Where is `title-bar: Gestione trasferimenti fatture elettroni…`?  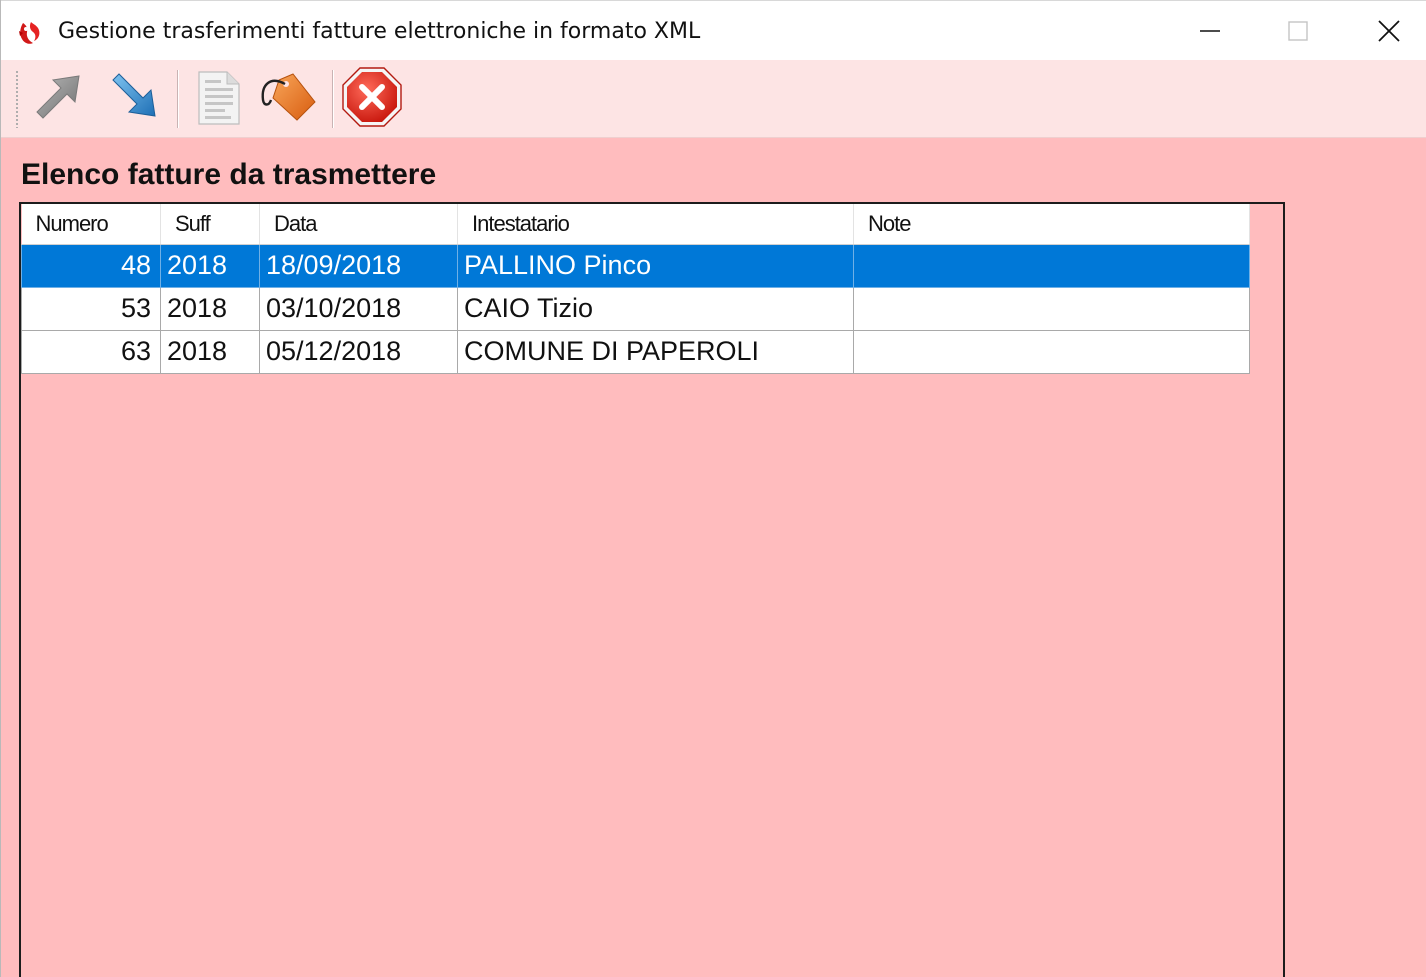 title-bar: Gestione trasferimenti fatture elettroni… is located at coordinates (713, 30).